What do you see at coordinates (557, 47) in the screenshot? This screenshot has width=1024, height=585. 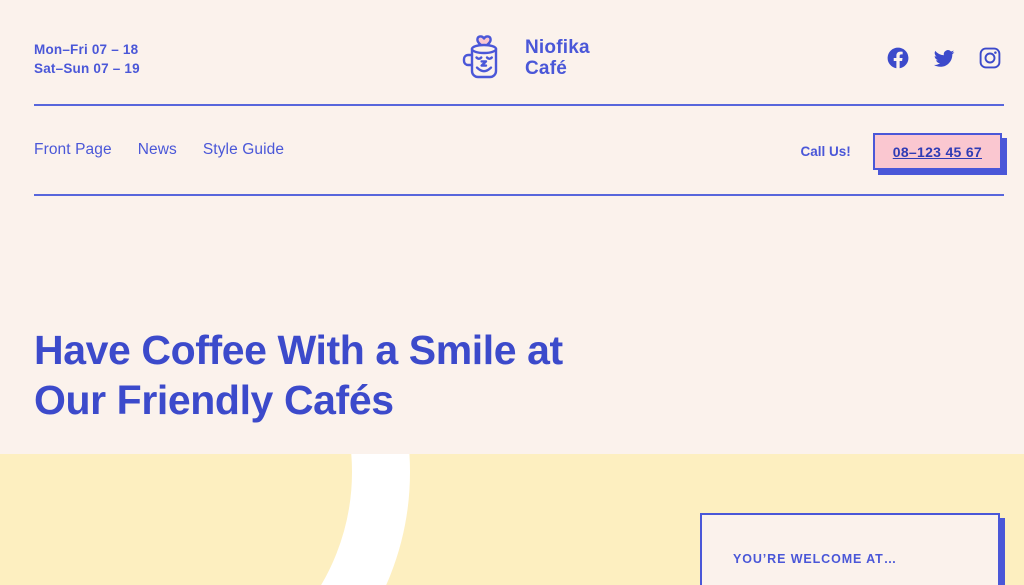 I see `brand-name-line1: Niofika` at bounding box center [557, 47].